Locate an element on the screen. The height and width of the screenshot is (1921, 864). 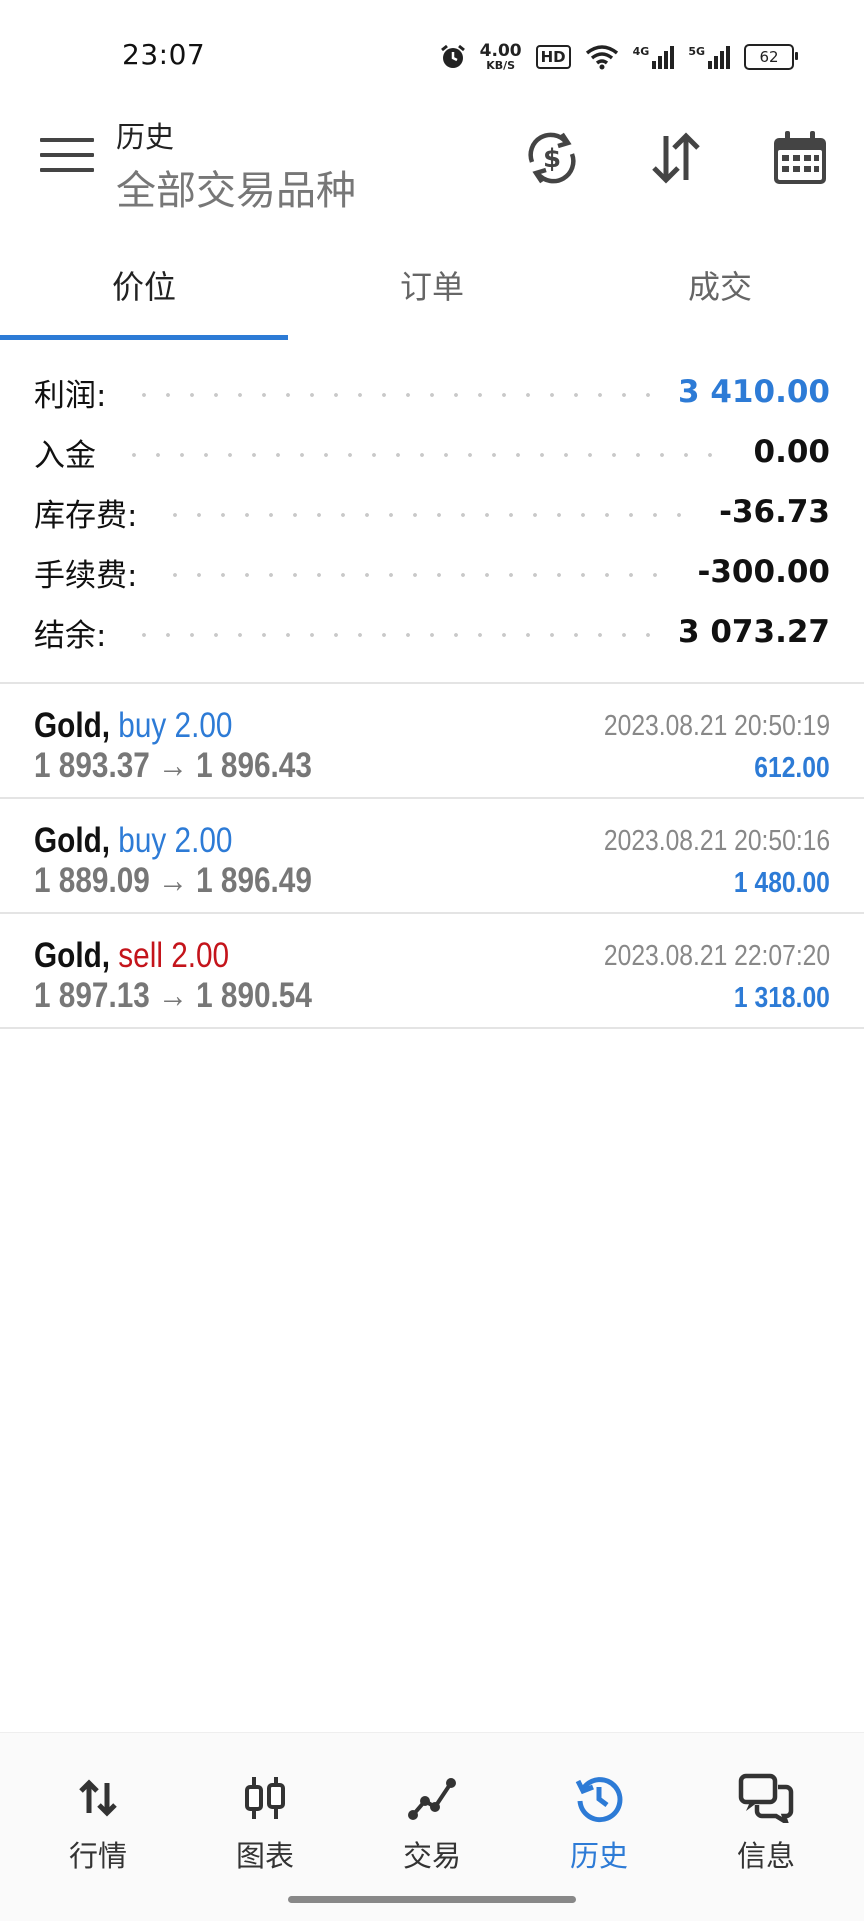
currency-sync-button: $ is located at coordinates (552, 158).